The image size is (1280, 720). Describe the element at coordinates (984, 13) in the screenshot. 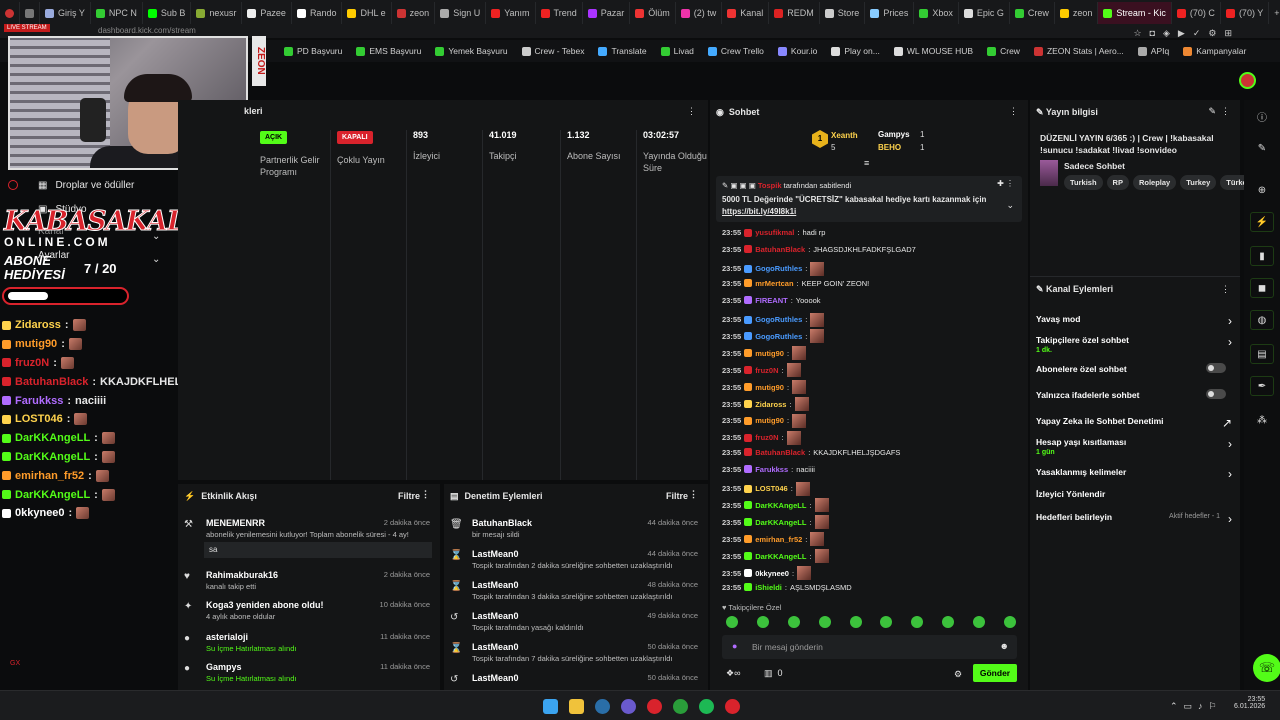

I see `browser-tab: Epic G` at that location.